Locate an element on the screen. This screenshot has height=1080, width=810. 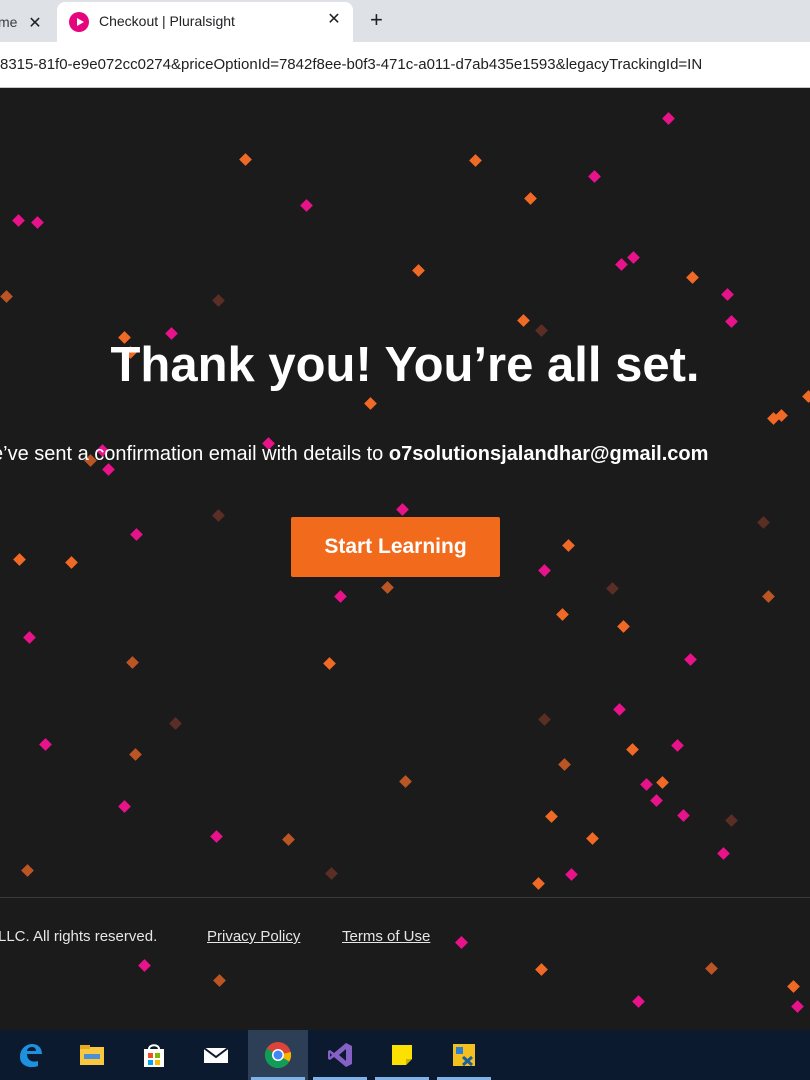
page-title: Thank you! You’re all set. is located at coordinates (405, 365).